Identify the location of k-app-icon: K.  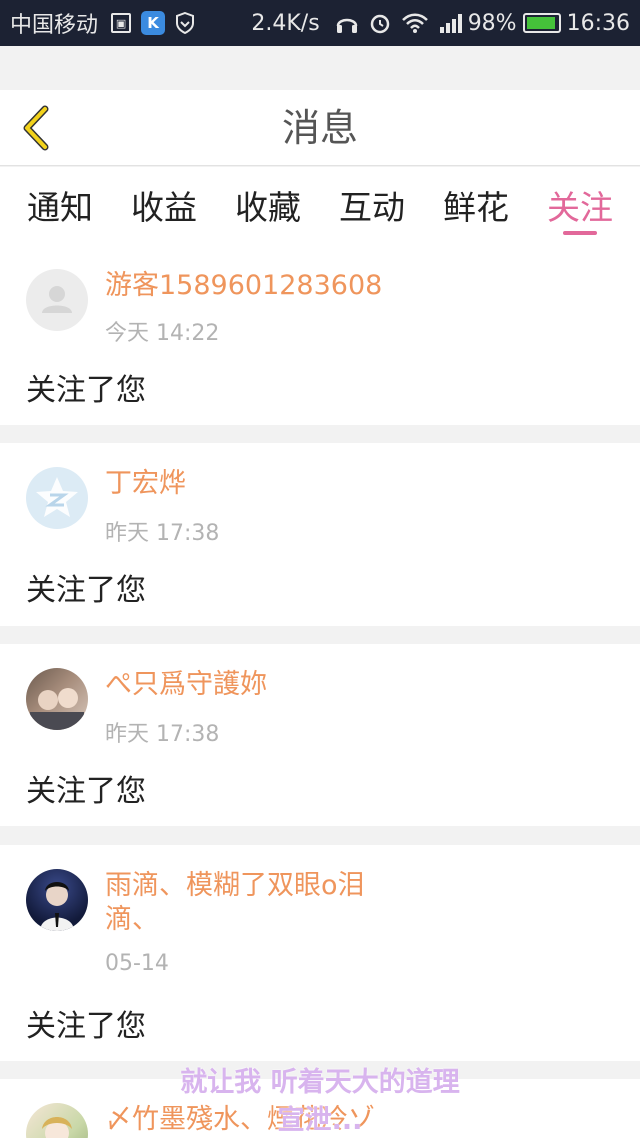
(153, 23).